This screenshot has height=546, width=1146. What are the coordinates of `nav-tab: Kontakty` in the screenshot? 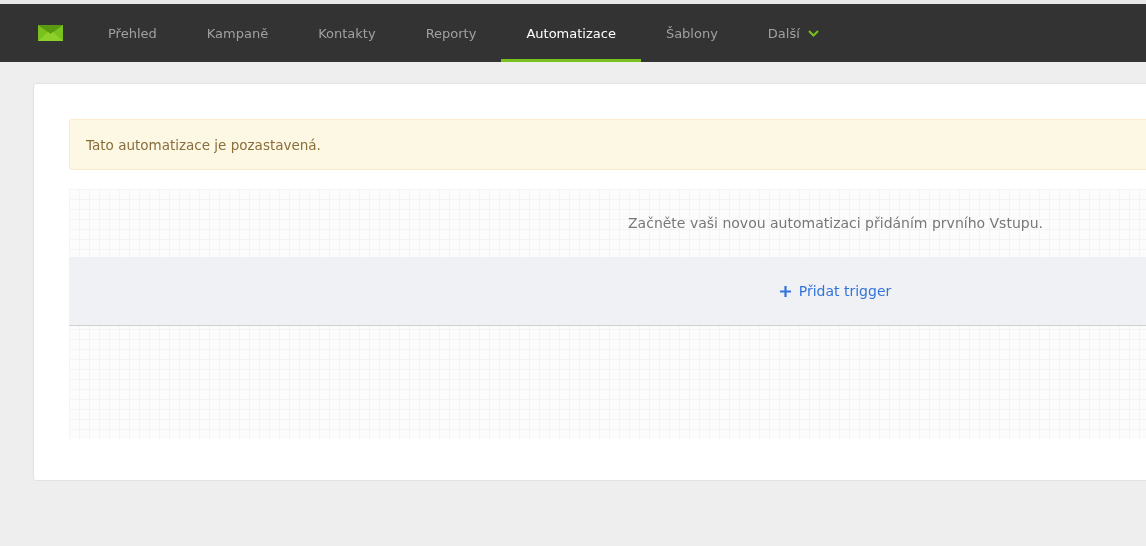 It's located at (347, 33).